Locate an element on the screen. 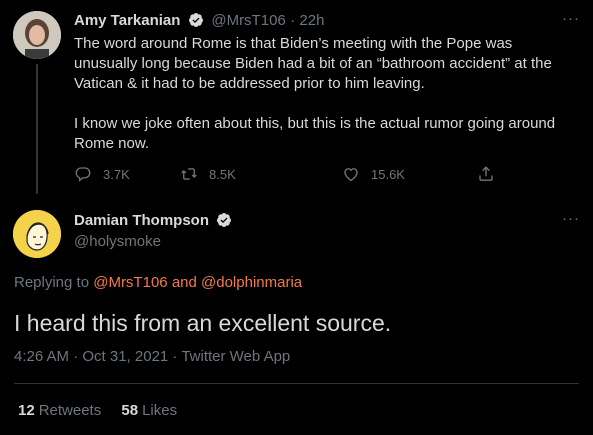 The width and height of the screenshot is (593, 435). retweet-button: 8.5K is located at coordinates (208, 174).